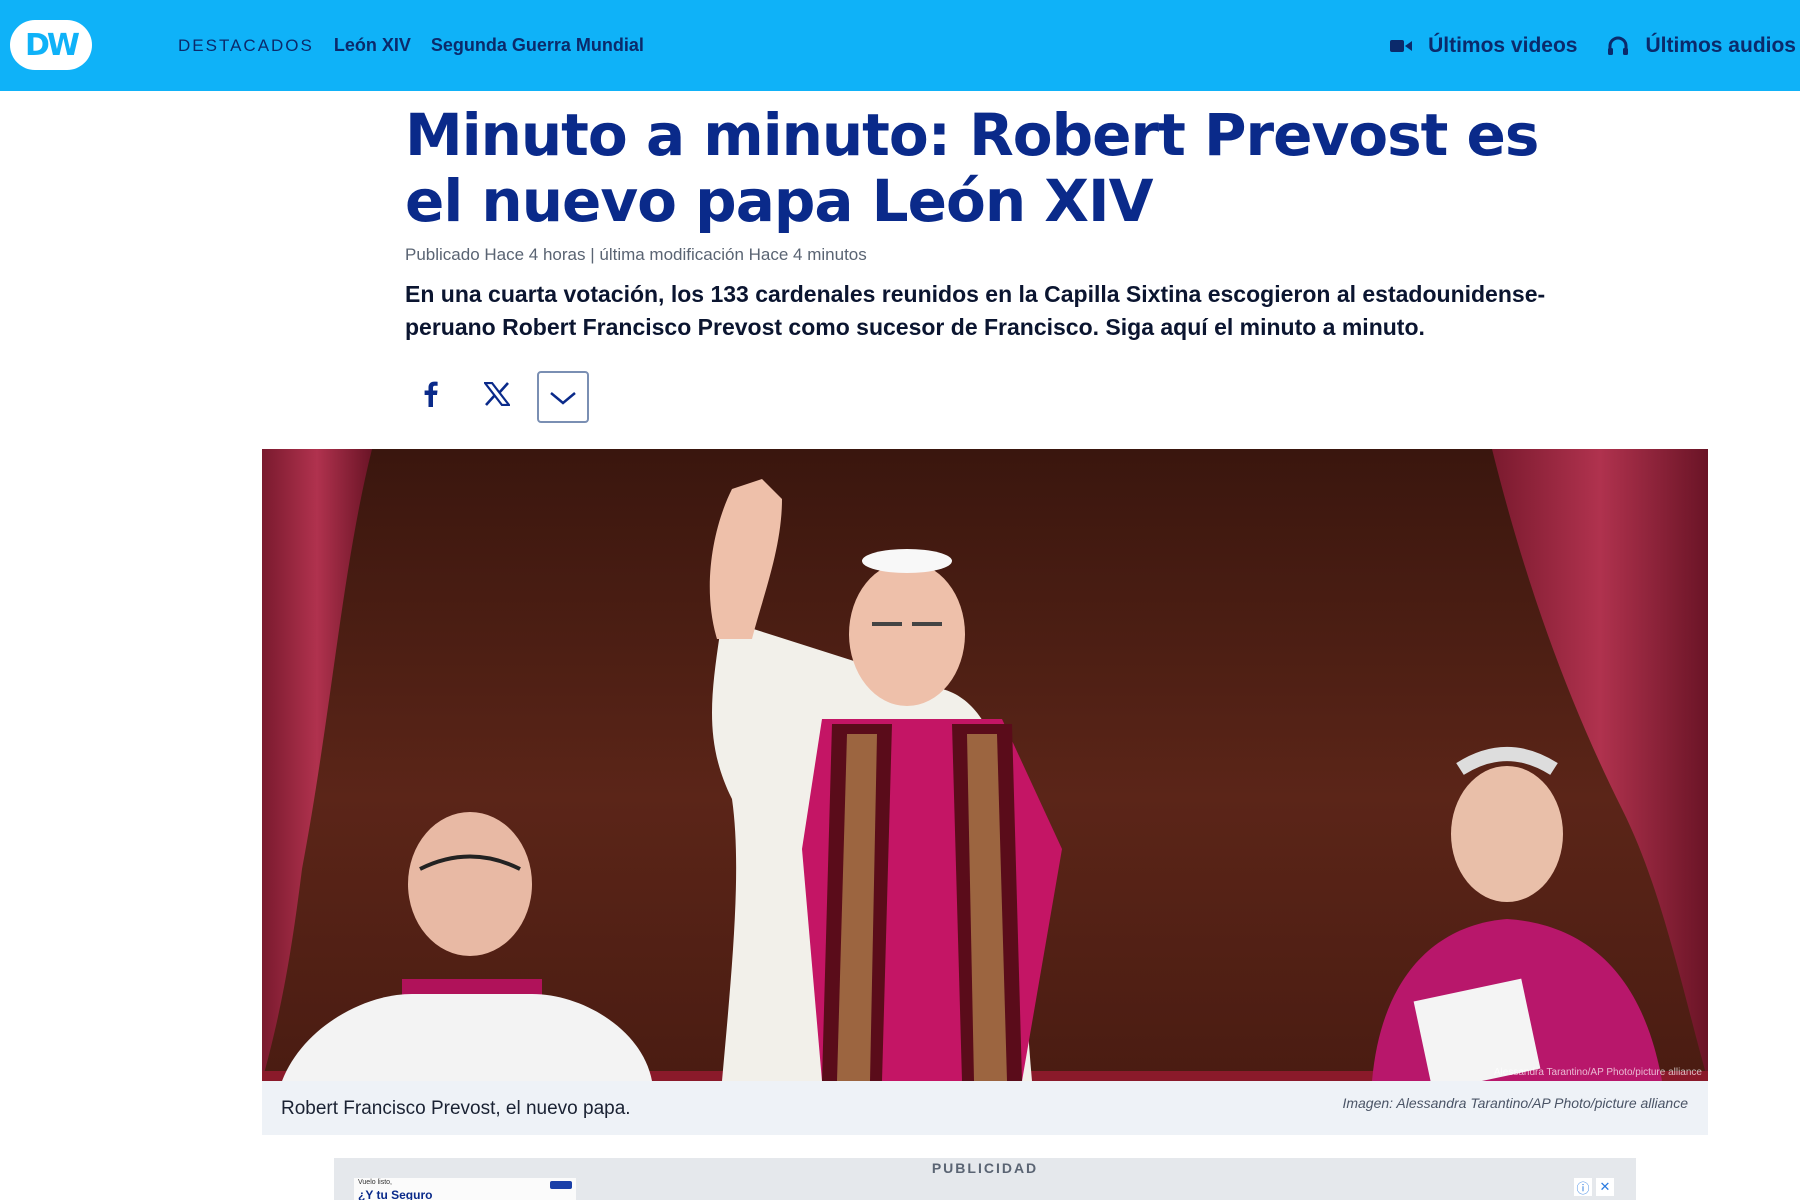 This screenshot has width=1800, height=1200. I want to click on close-icon: ✕, so click(1605, 1187).